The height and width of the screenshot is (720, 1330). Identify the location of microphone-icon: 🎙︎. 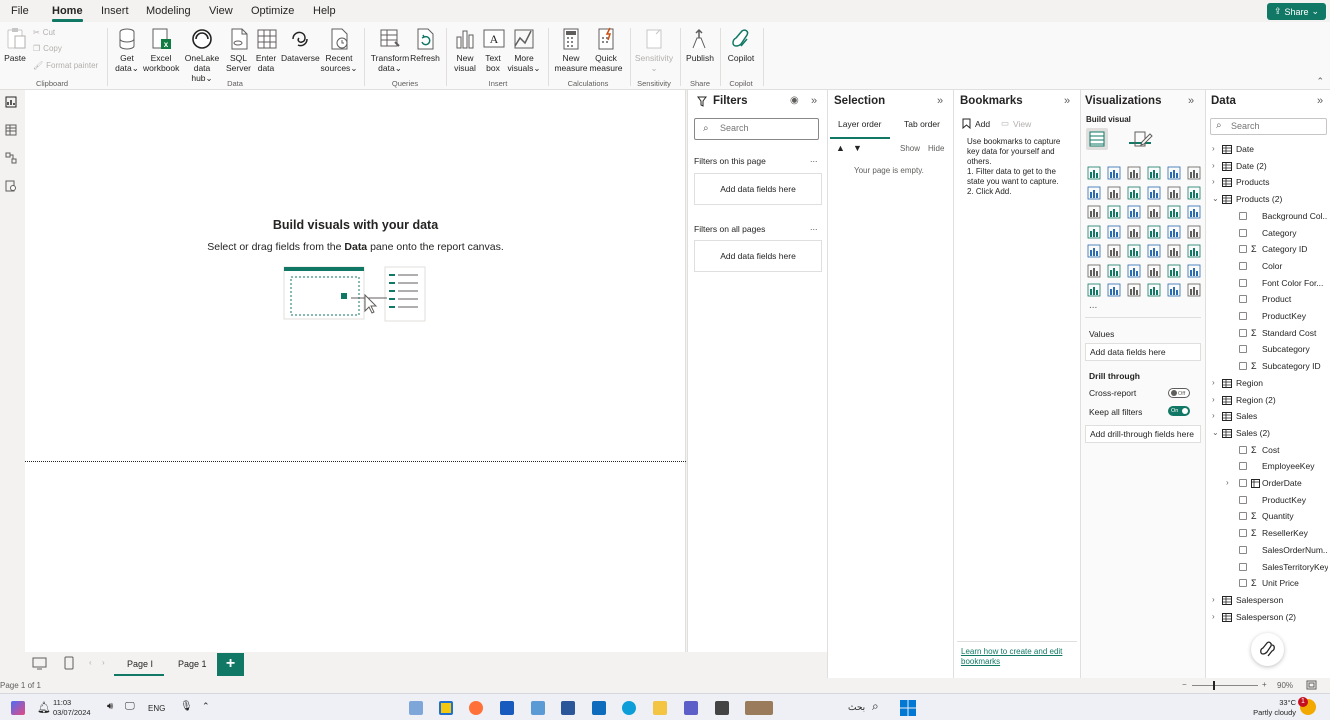
(186, 706).